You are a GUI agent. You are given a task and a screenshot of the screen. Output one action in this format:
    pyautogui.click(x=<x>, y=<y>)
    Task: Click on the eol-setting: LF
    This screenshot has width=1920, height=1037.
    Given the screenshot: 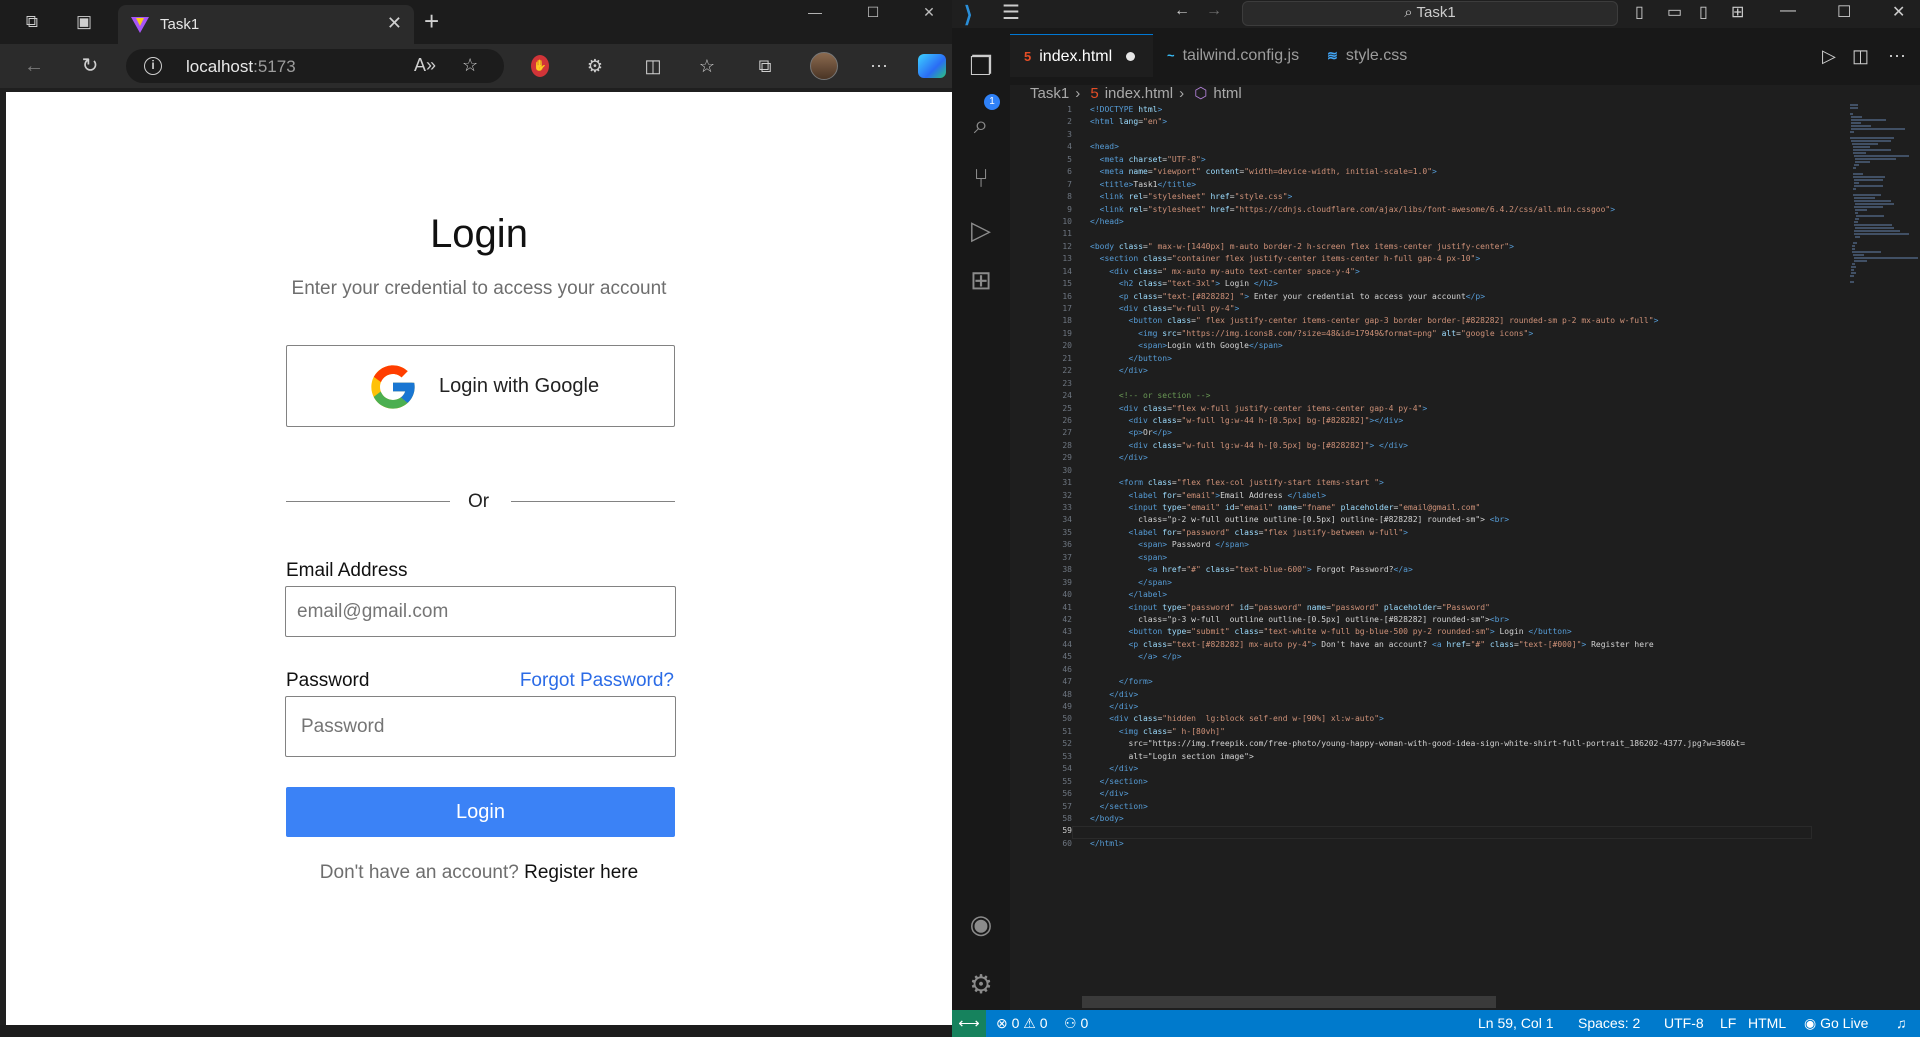 What is the action you would take?
    pyautogui.click(x=1728, y=1023)
    